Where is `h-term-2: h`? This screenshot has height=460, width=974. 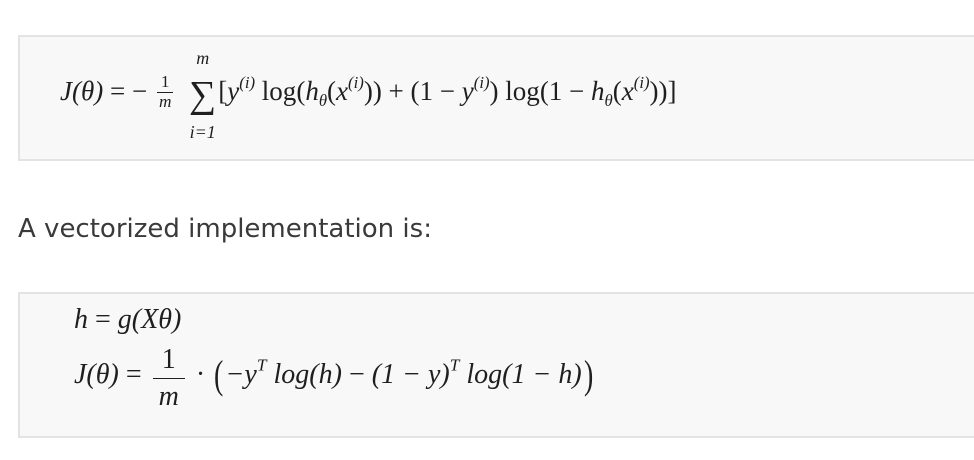 h-term-2: h is located at coordinates (598, 91).